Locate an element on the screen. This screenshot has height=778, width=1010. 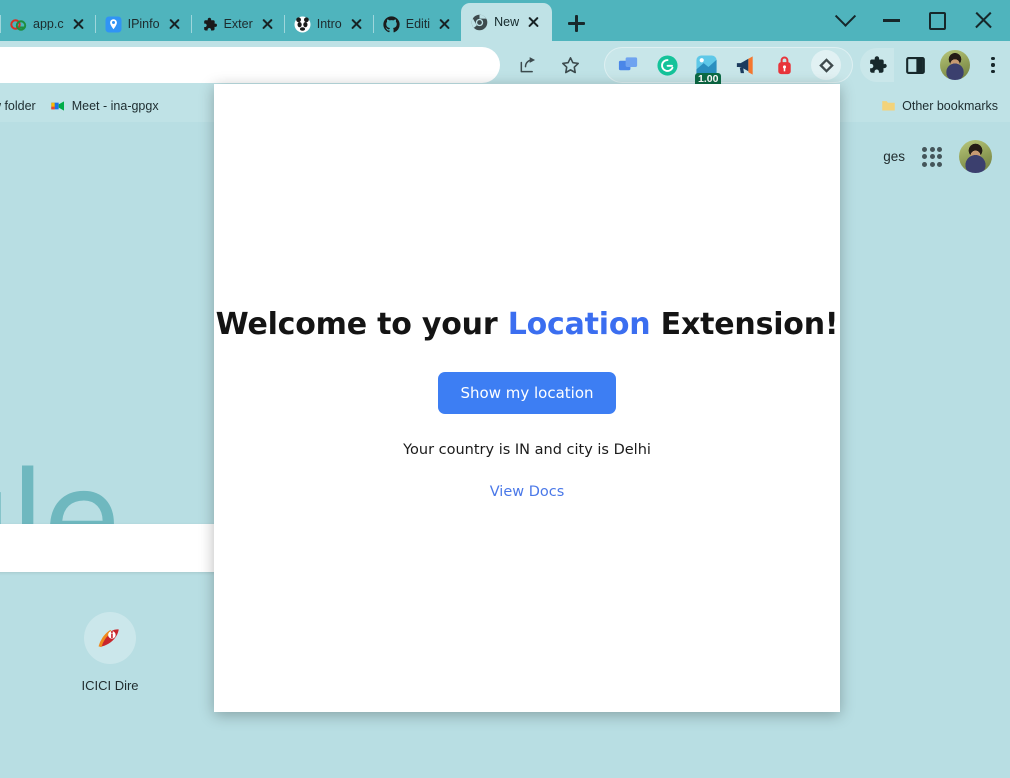
shortcut-label: ICICI Dire is located at coordinates (110, 685).